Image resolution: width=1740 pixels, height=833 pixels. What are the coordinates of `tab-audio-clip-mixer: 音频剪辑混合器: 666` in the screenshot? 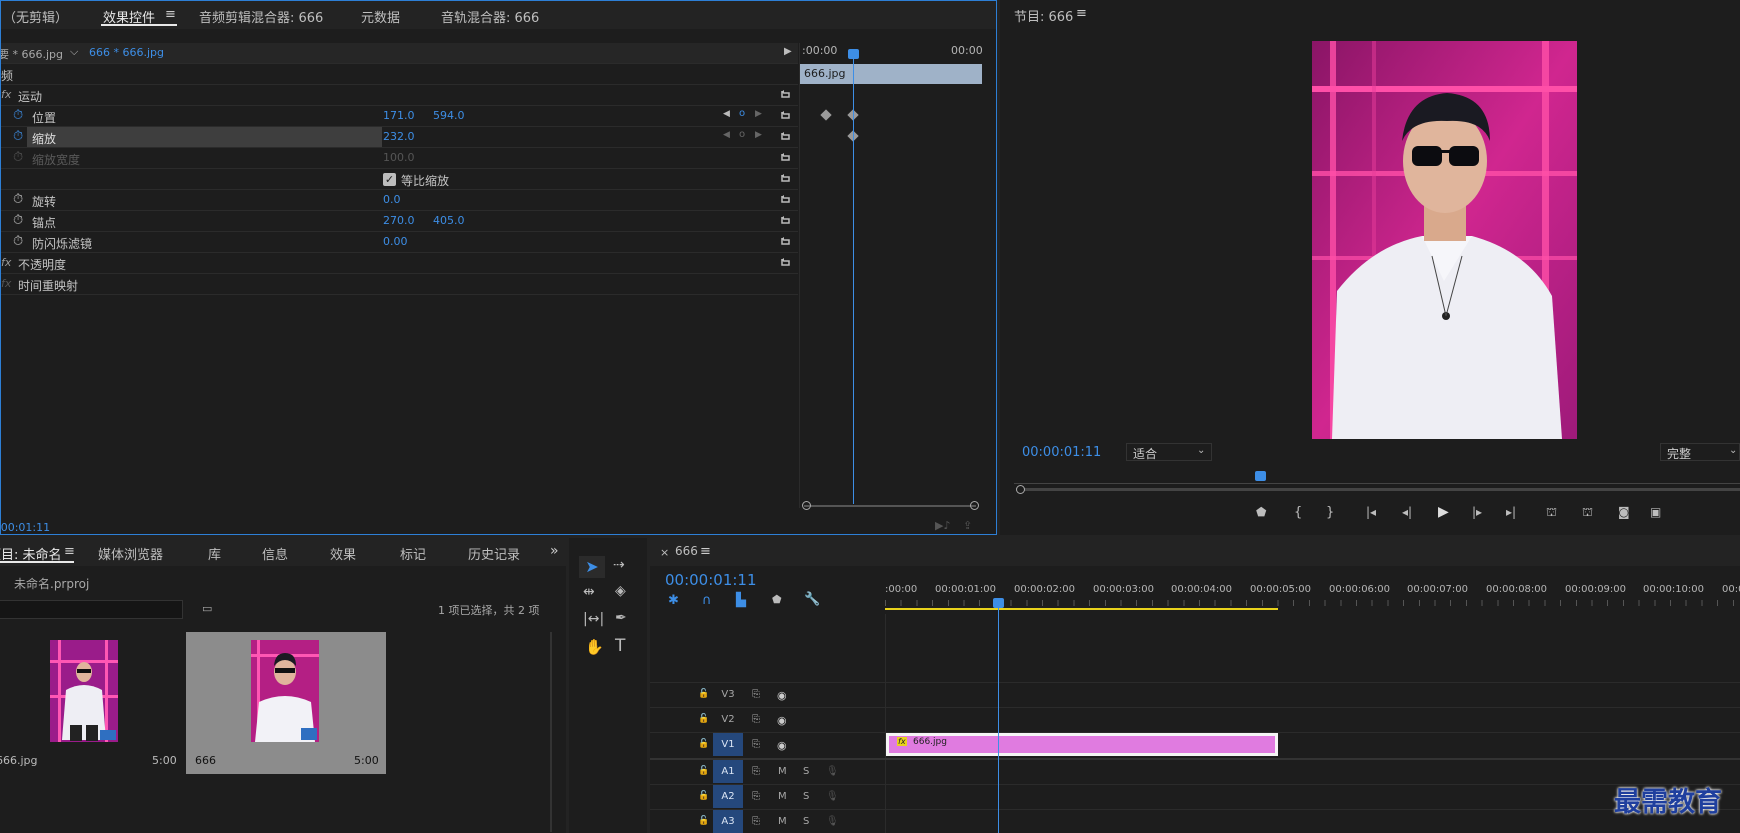 It's located at (261, 16).